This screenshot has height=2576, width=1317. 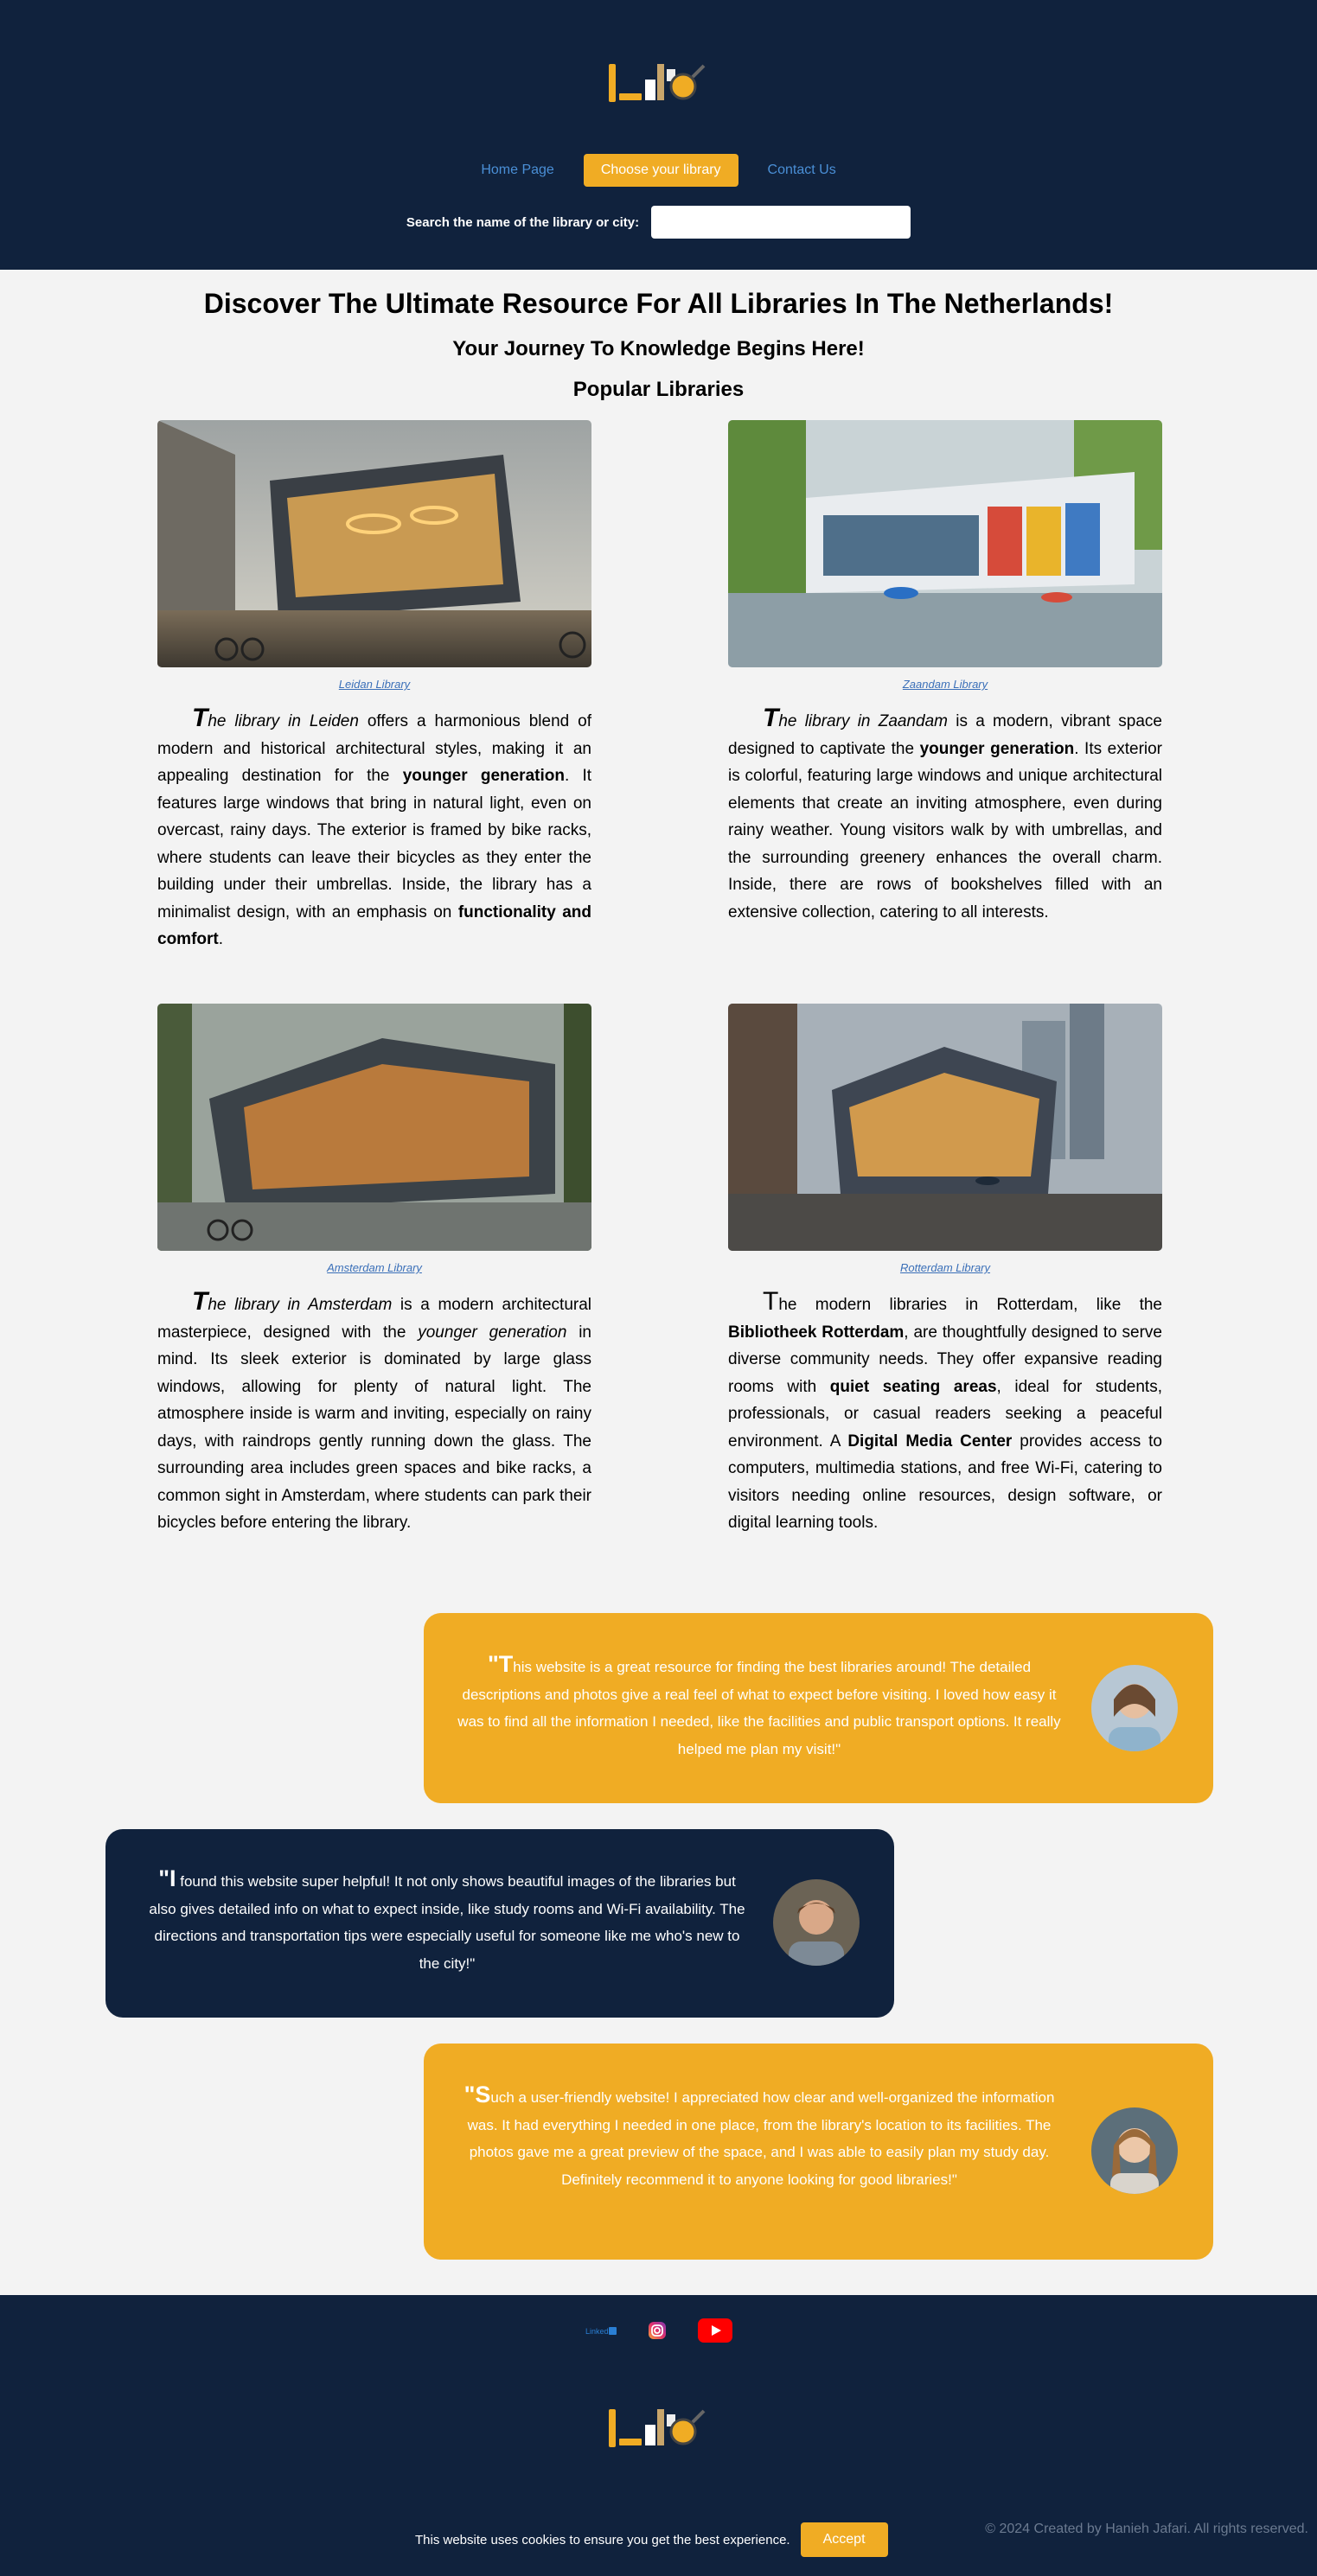 I want to click on main-nav: Home Page Choose your library Contact Us, so click(x=658, y=170).